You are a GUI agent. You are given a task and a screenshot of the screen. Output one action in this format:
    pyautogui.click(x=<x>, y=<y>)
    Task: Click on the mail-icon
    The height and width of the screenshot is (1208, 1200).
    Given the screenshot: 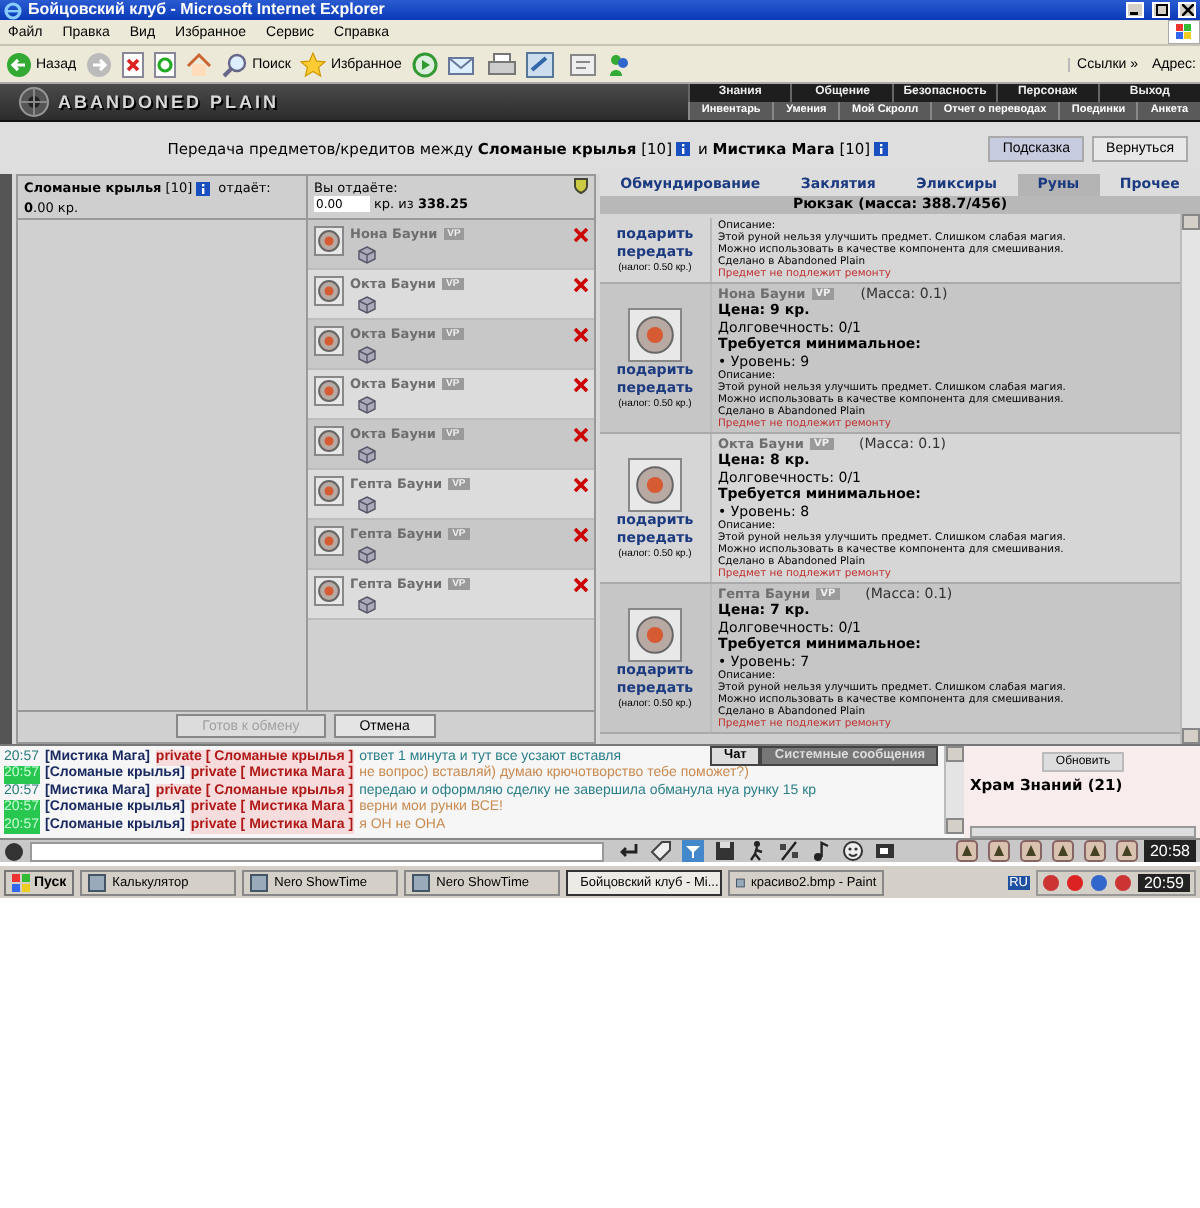 What is the action you would take?
    pyautogui.click(x=462, y=64)
    